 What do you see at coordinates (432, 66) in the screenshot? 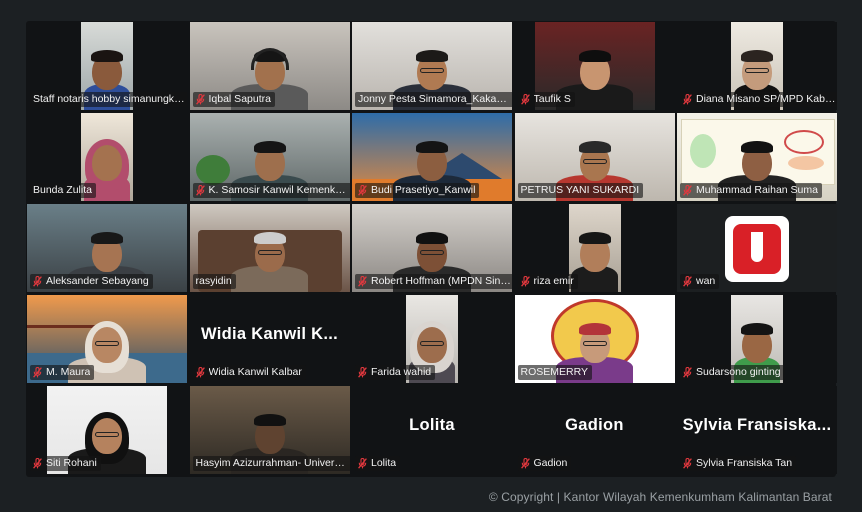
I see `participant-tile-jonny-pesta-simamora-kakanwil-kalbar: Jonny Pesta Simamora_Kakanwil Kalbar` at bounding box center [432, 66].